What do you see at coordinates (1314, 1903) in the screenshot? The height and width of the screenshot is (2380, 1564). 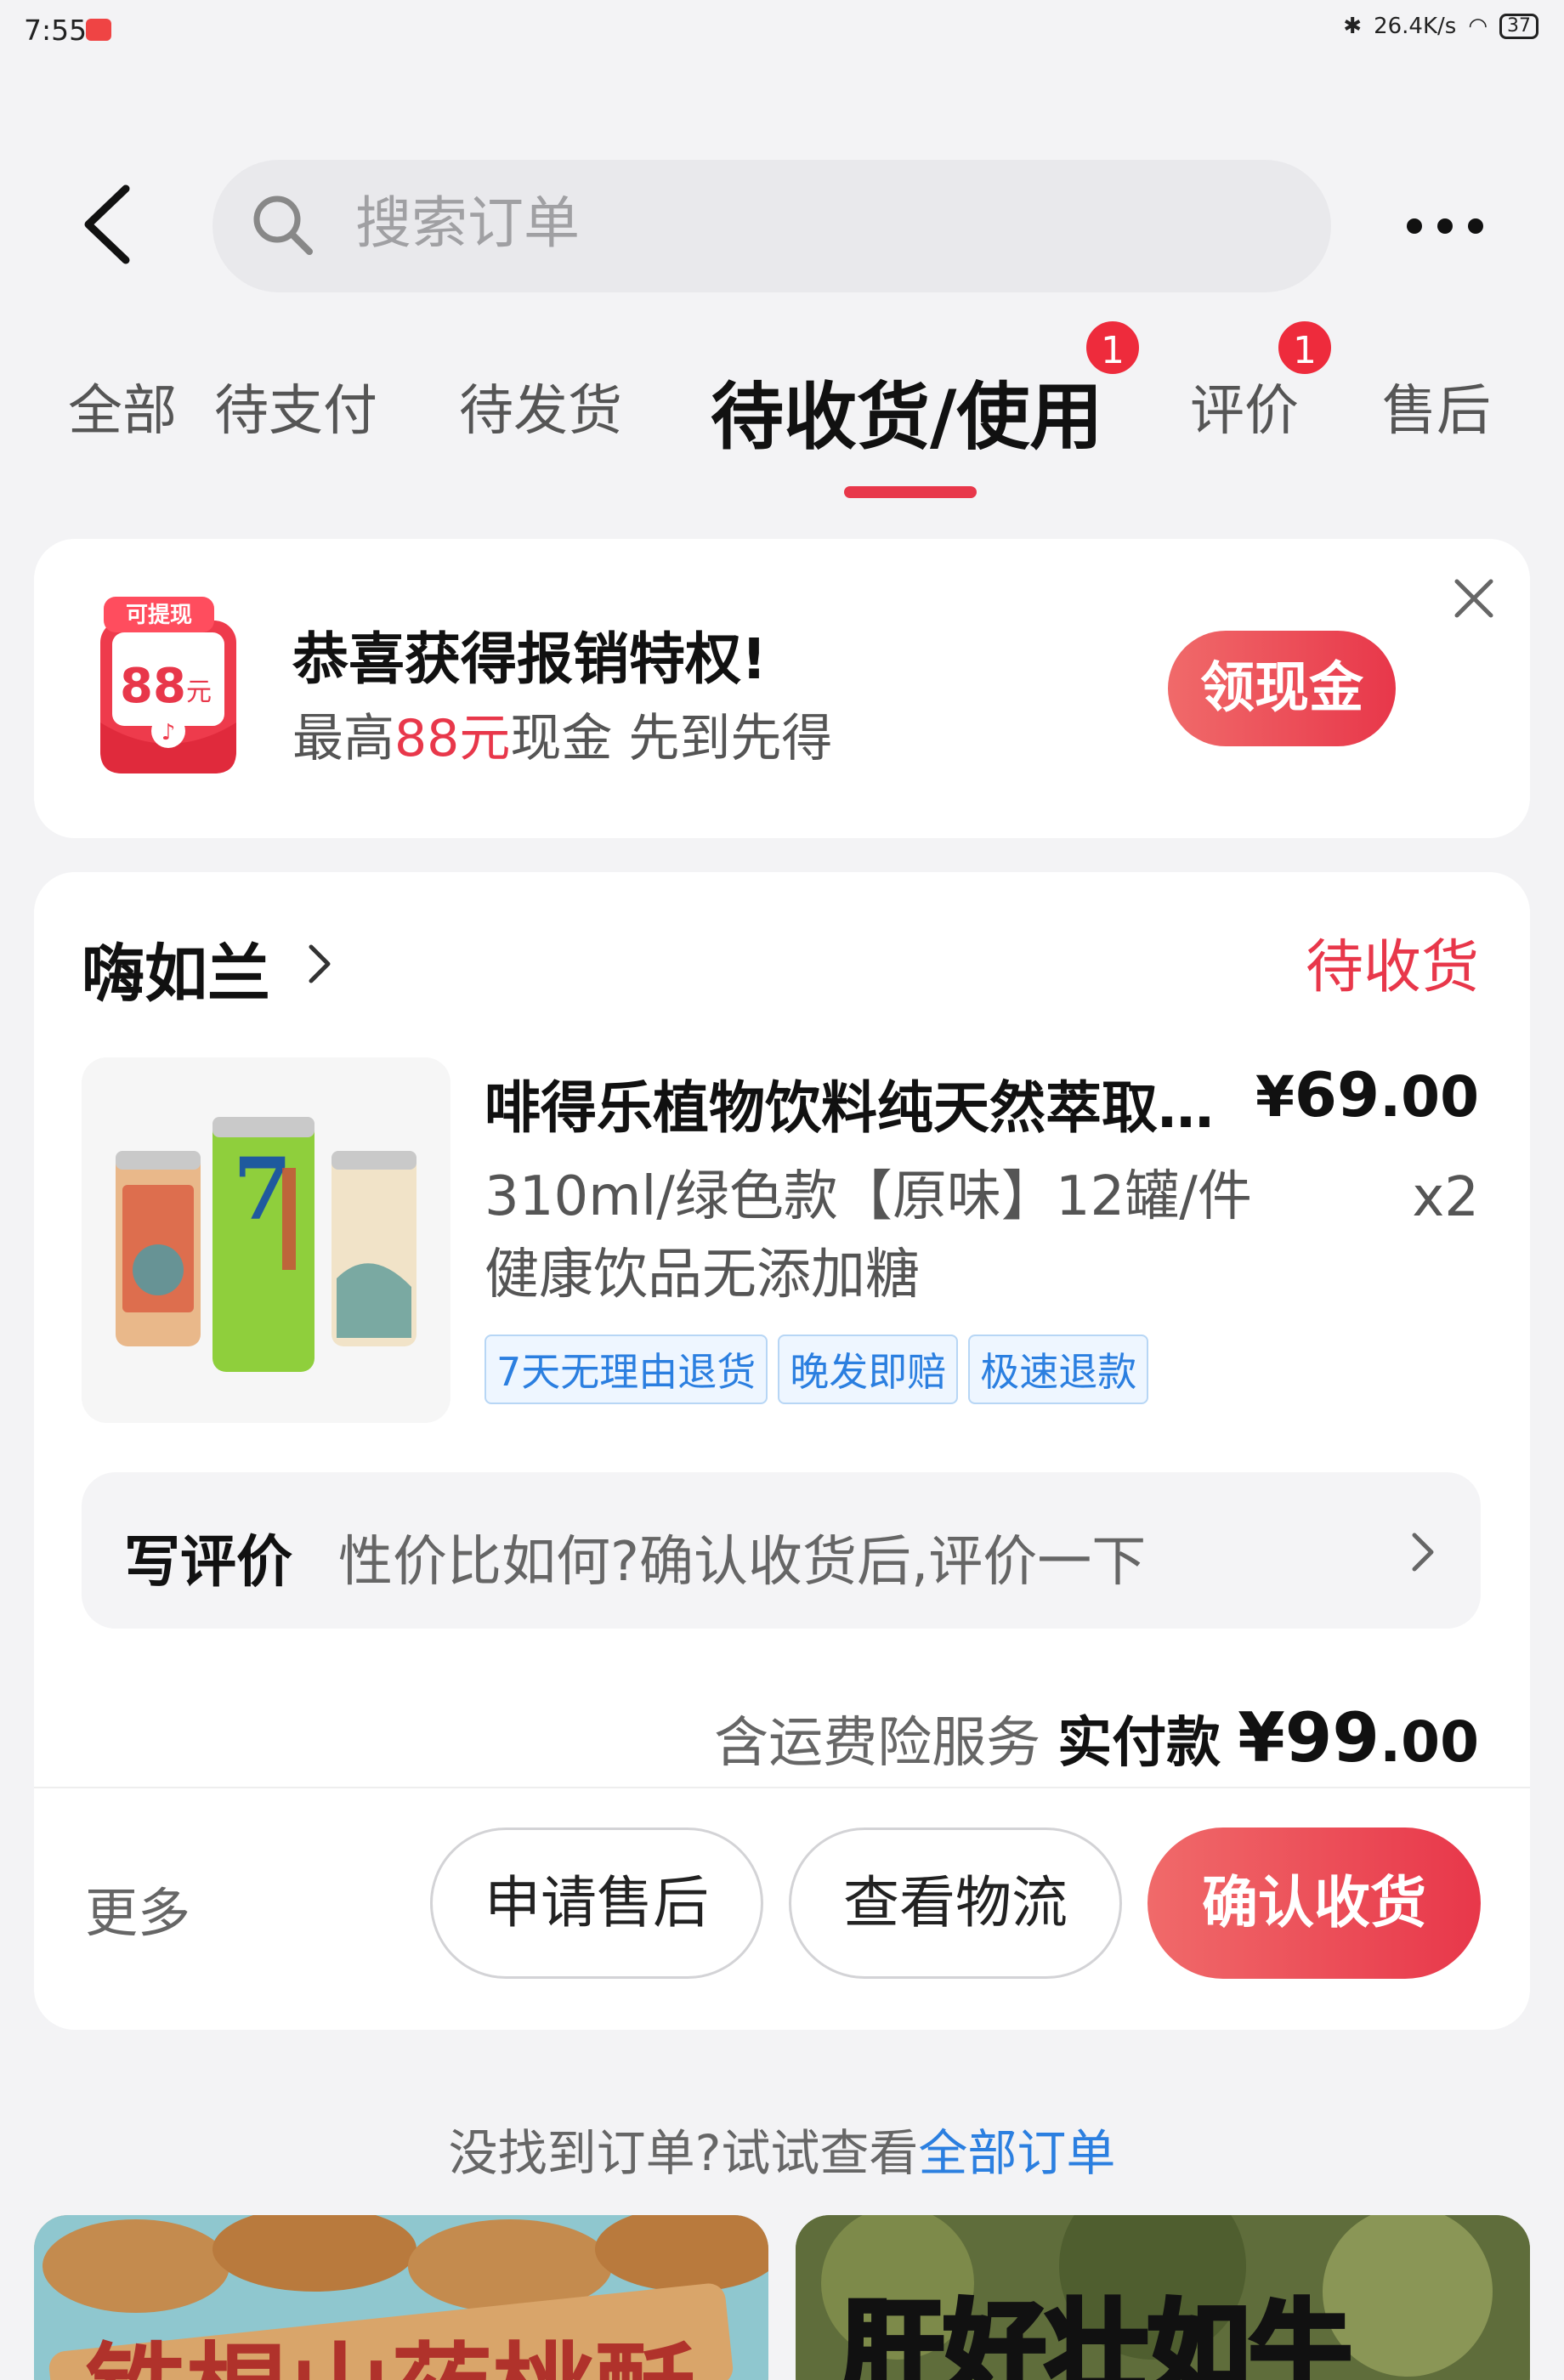 I see `confirm-receipt-button: 确认收货` at bounding box center [1314, 1903].